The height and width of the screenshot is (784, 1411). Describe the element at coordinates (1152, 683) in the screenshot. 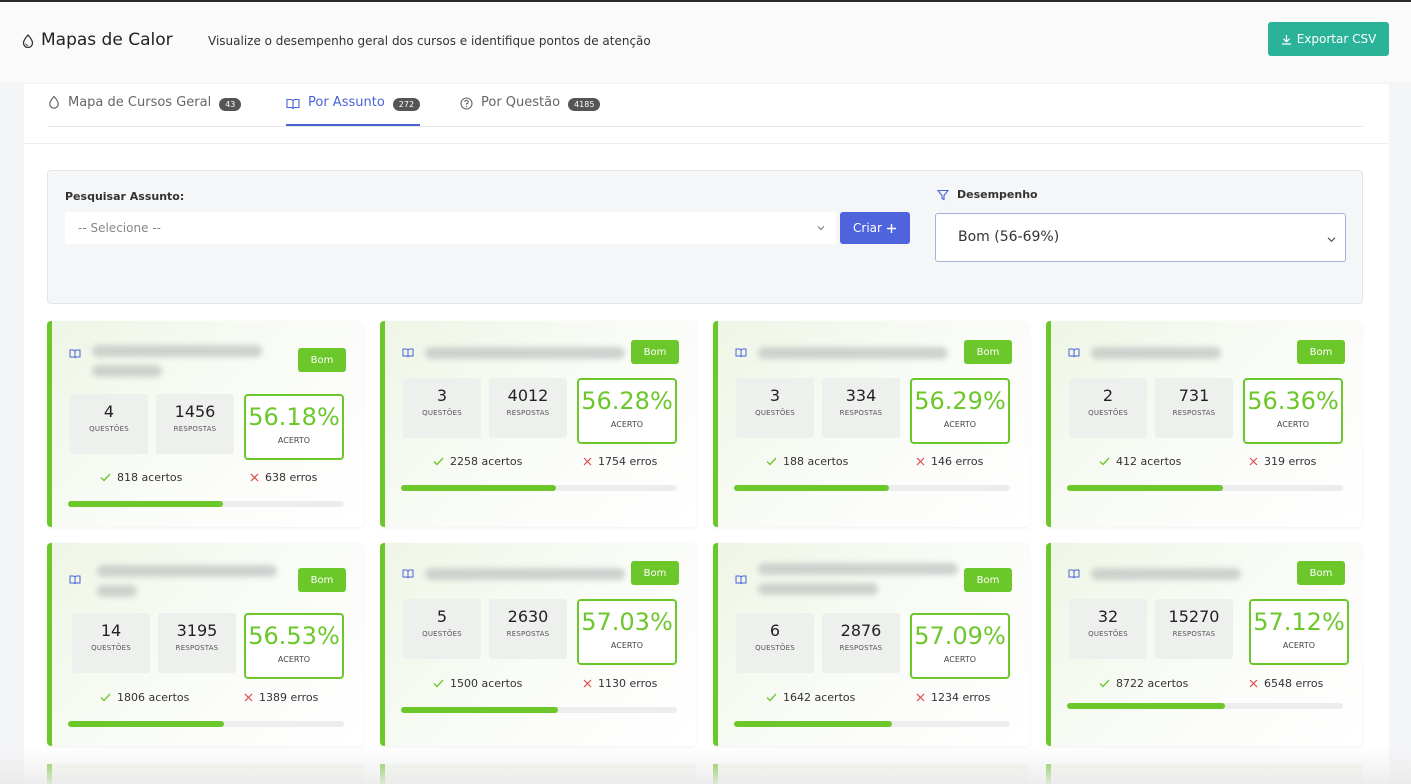

I see `hits-text: 8722 acertos` at that location.